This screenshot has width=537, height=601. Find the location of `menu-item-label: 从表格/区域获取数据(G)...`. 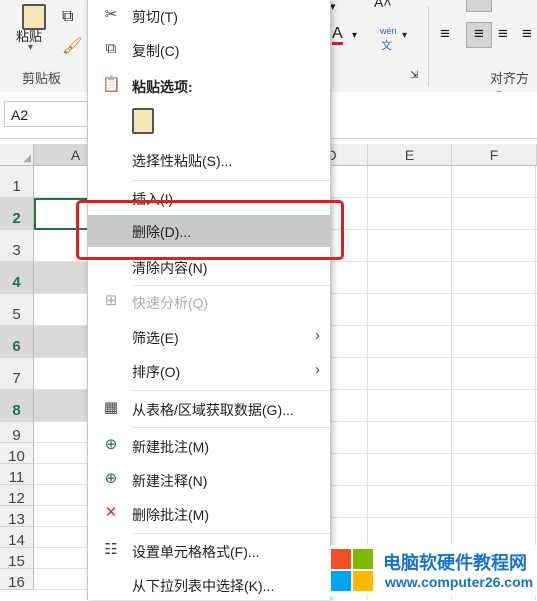

menu-item-label: 从表格/区域获取数据(G)... is located at coordinates (213, 410).